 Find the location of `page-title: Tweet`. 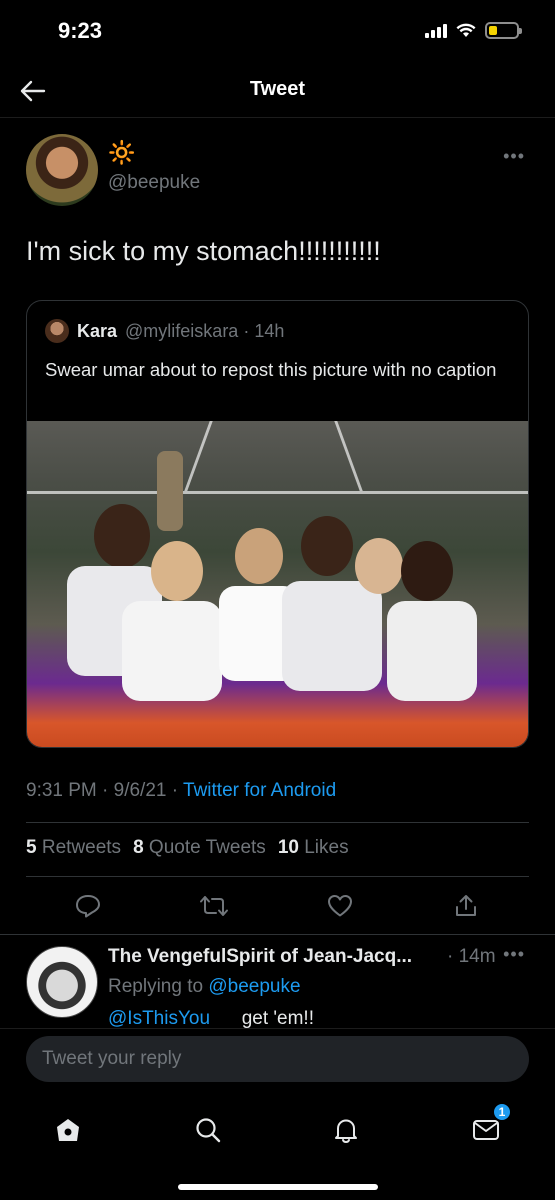

page-title: Tweet is located at coordinates (277, 89).